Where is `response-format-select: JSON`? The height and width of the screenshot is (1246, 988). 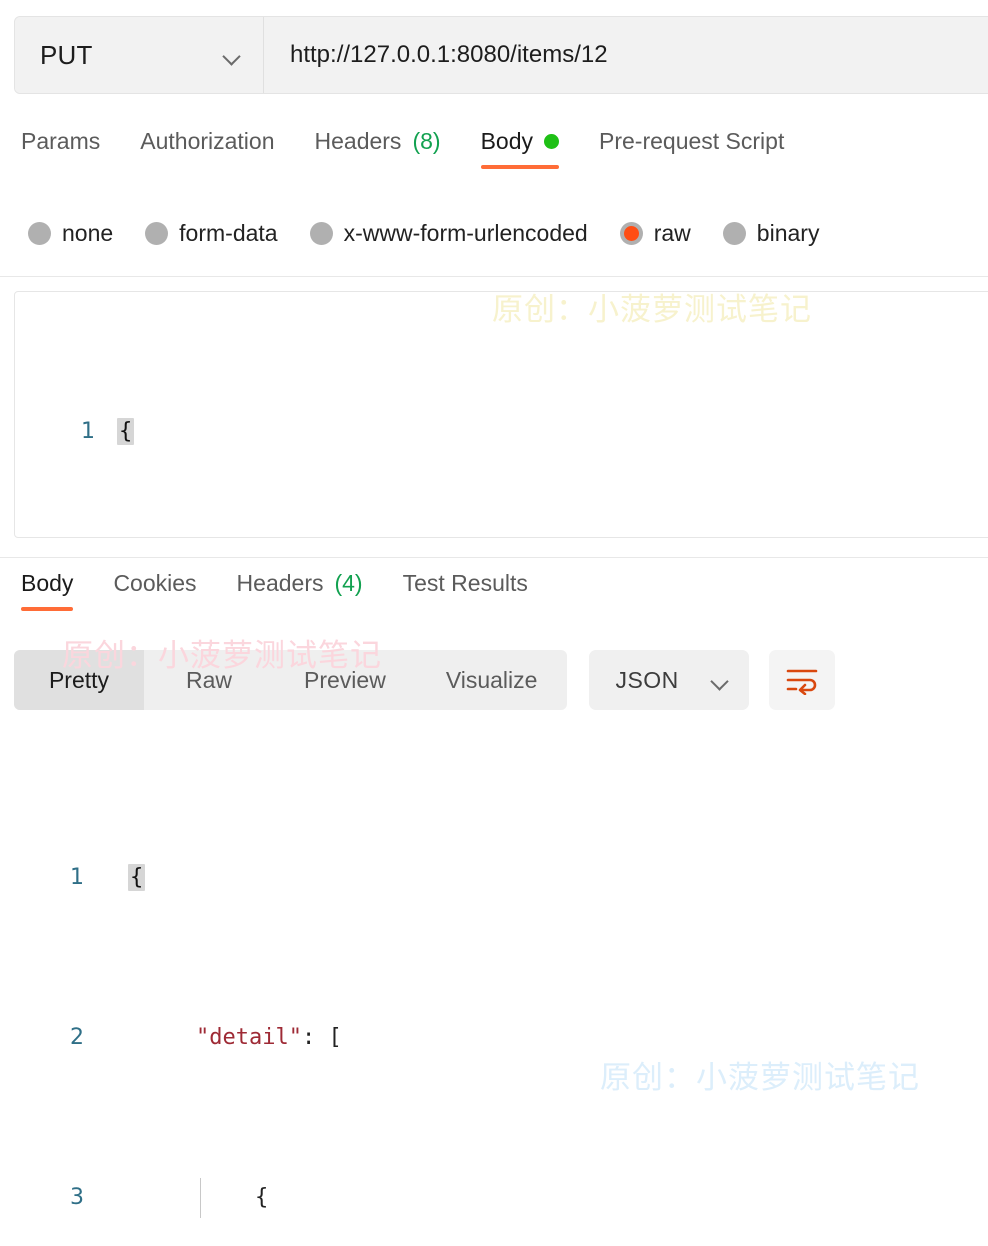 response-format-select: JSON is located at coordinates (669, 680).